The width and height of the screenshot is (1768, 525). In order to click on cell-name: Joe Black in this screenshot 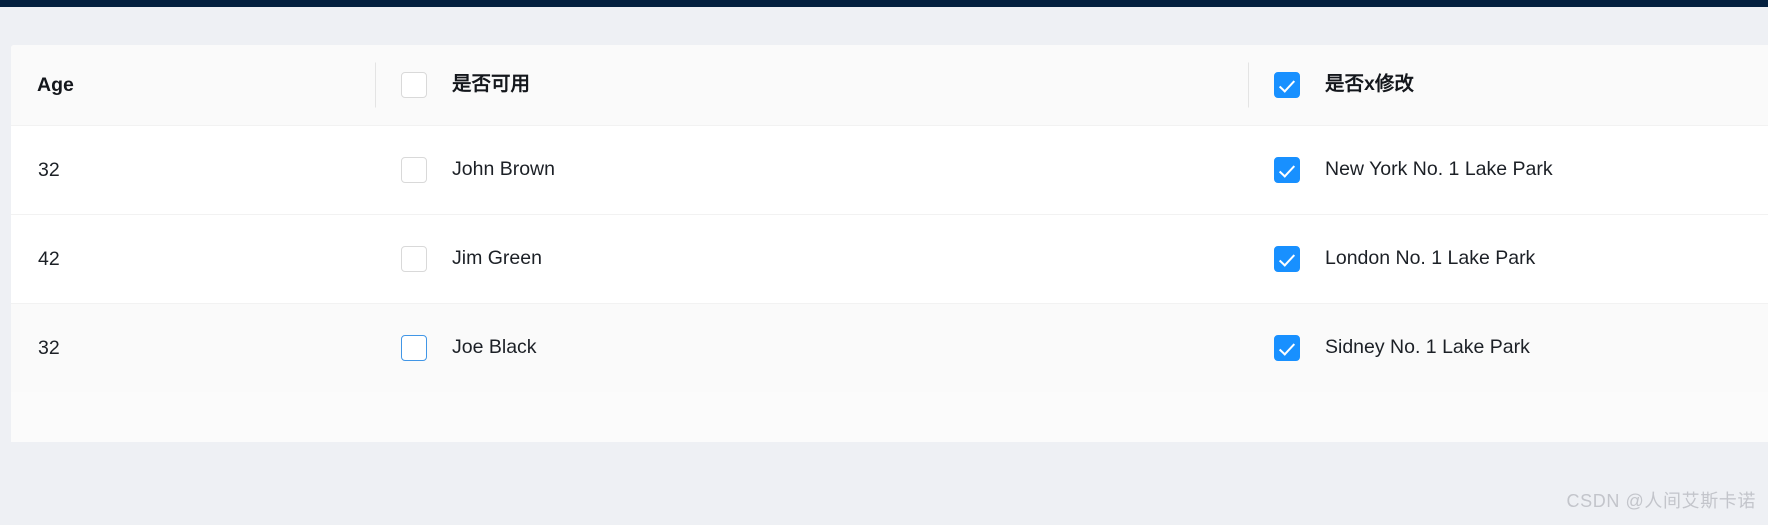, I will do `click(811, 348)`.